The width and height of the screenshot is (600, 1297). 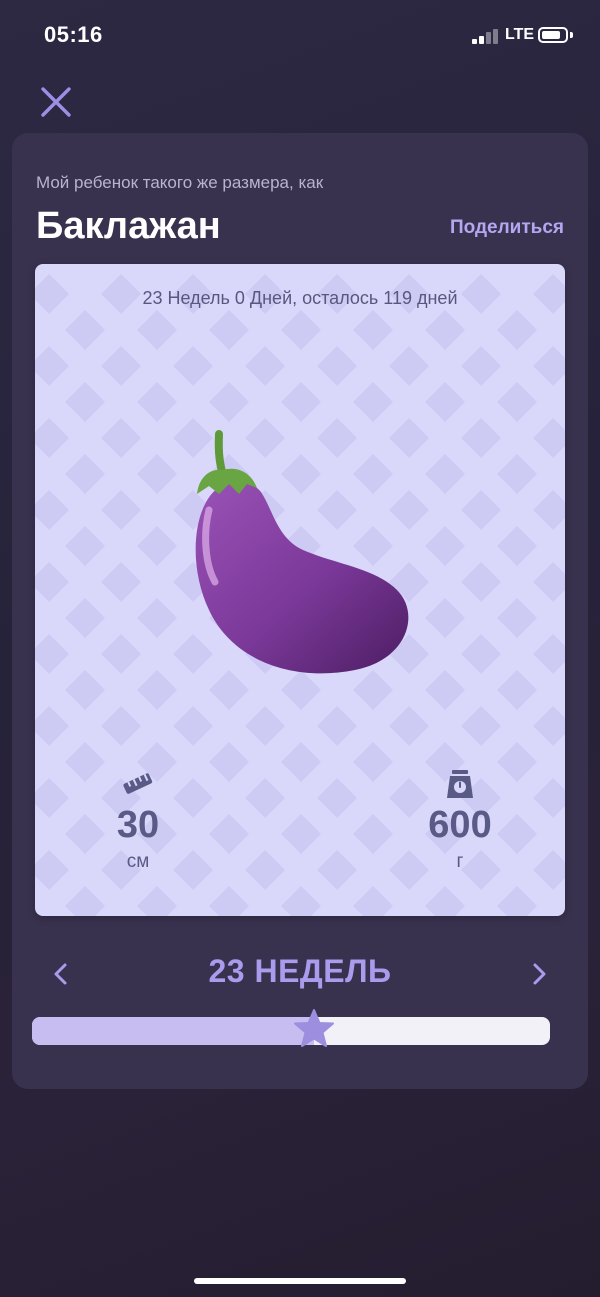 I want to click on previous-week-button, so click(x=61, y=974).